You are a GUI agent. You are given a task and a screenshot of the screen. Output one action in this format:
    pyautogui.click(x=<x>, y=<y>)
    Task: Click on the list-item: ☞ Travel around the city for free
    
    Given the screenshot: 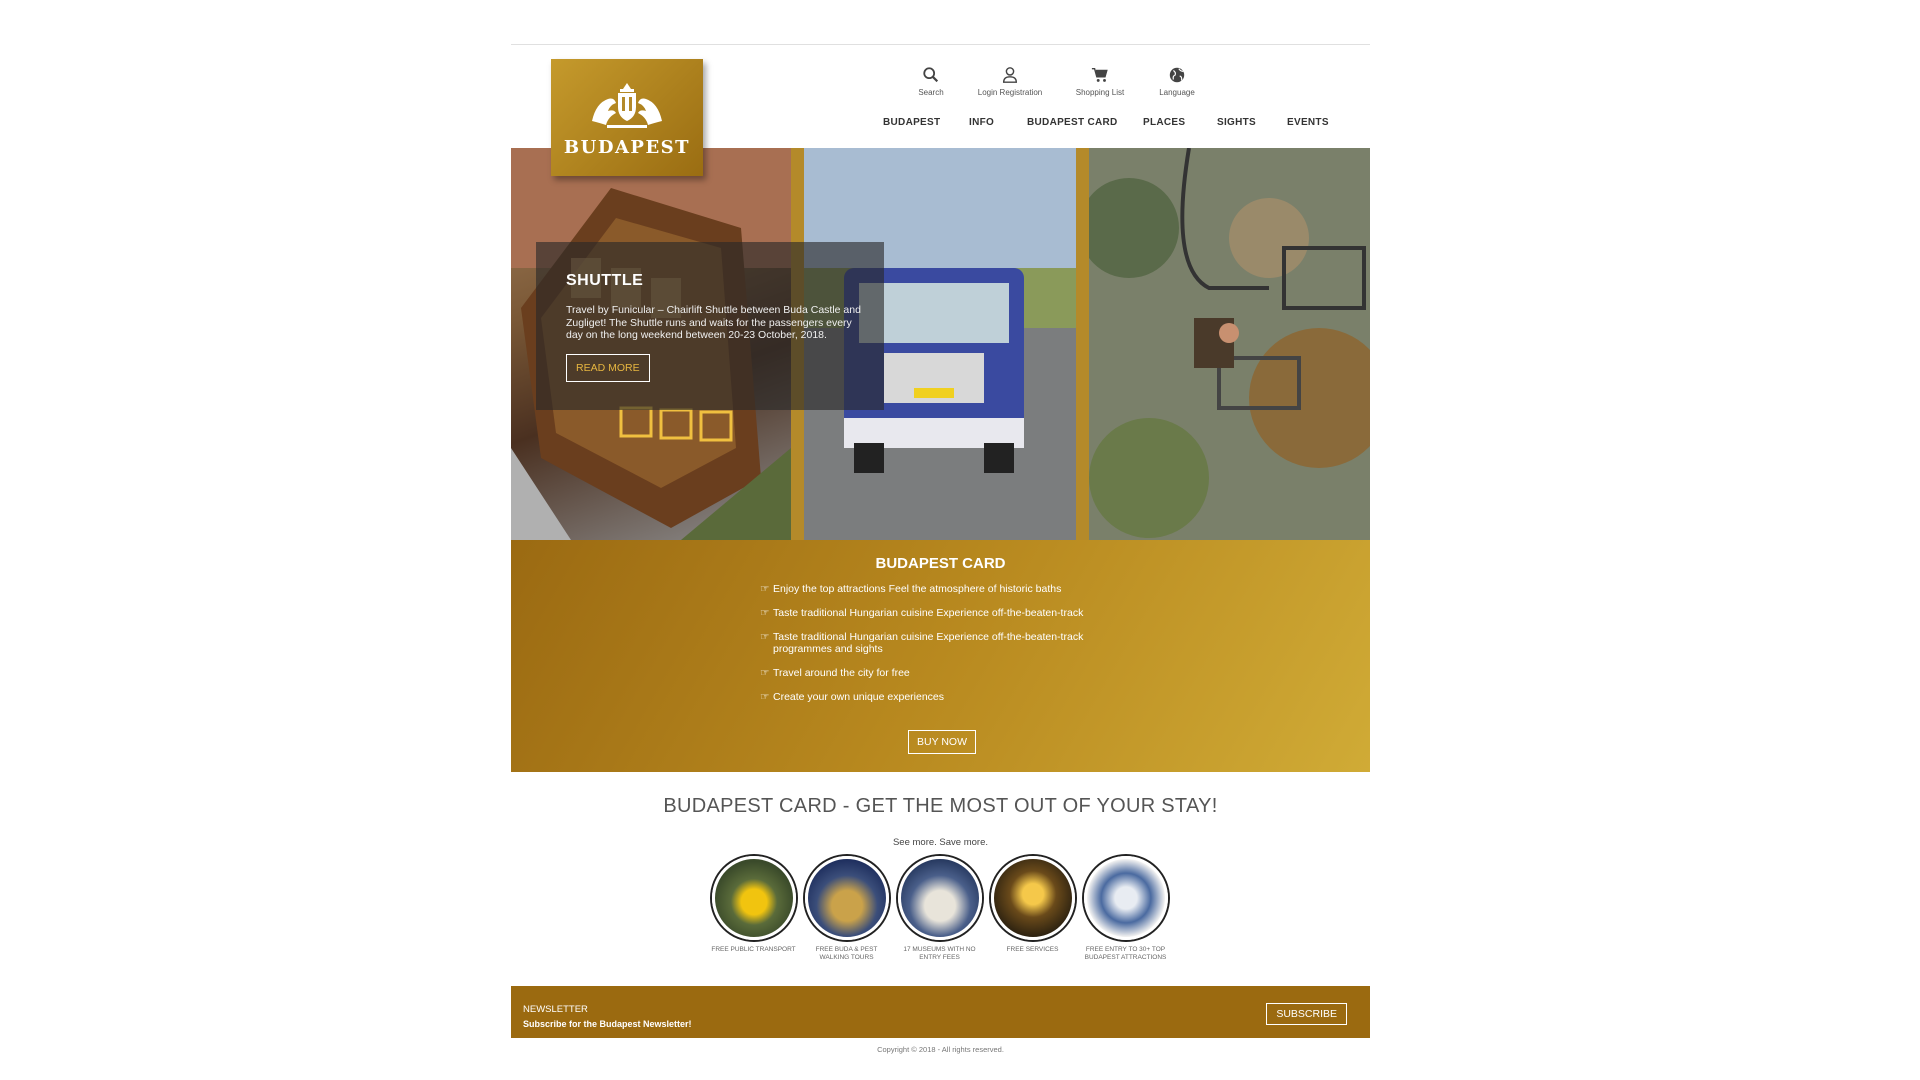 What is the action you would take?
    pyautogui.click(x=945, y=673)
    